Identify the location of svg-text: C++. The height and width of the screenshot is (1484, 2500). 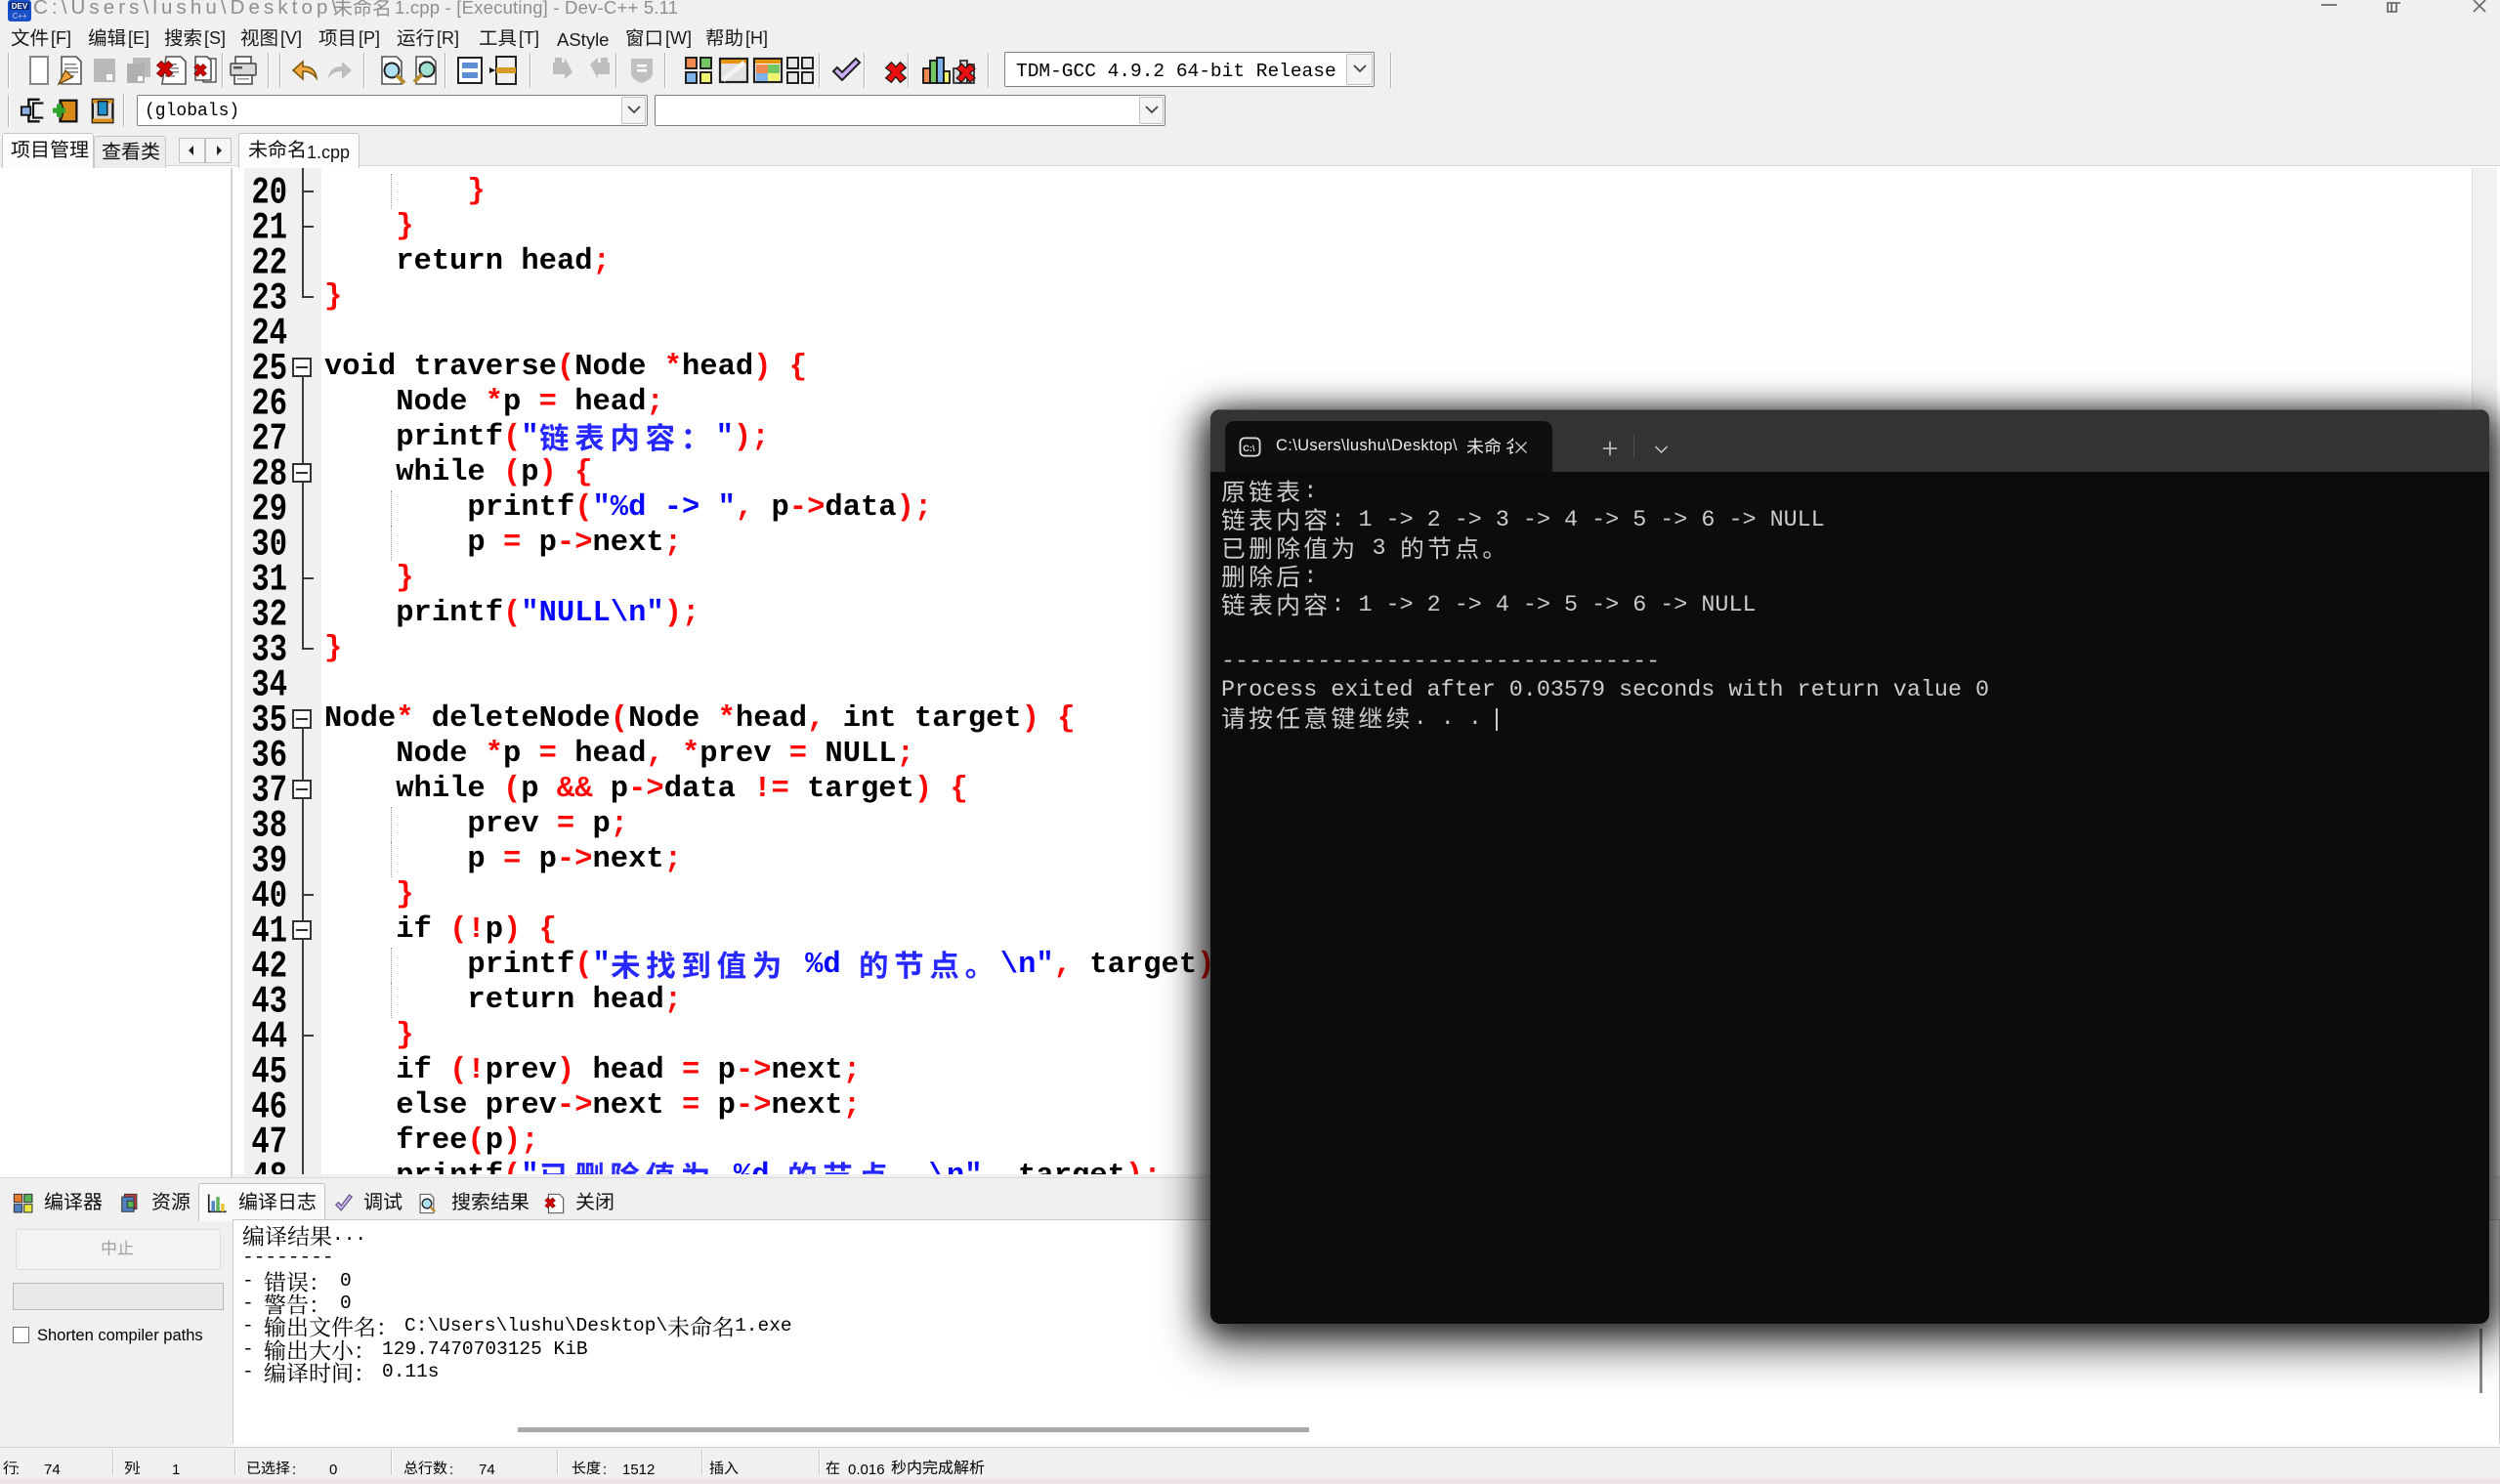
(19, 16).